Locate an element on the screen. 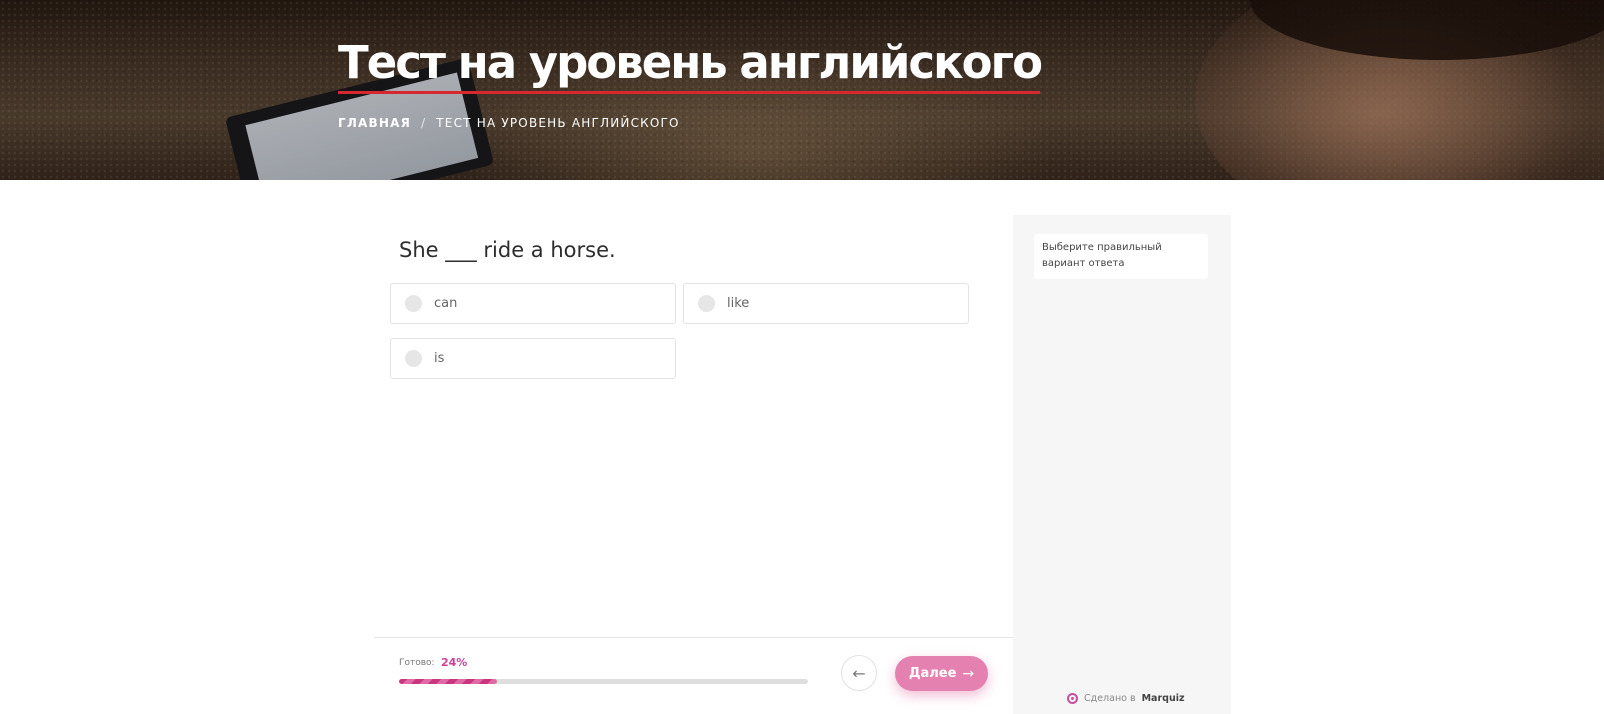  progress-bar is located at coordinates (603, 681).